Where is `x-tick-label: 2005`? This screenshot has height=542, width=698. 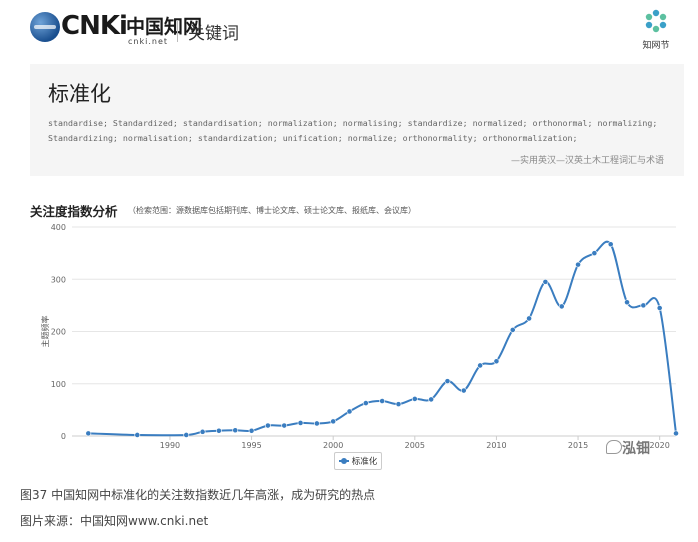
x-tick-label: 2005 is located at coordinates (415, 445).